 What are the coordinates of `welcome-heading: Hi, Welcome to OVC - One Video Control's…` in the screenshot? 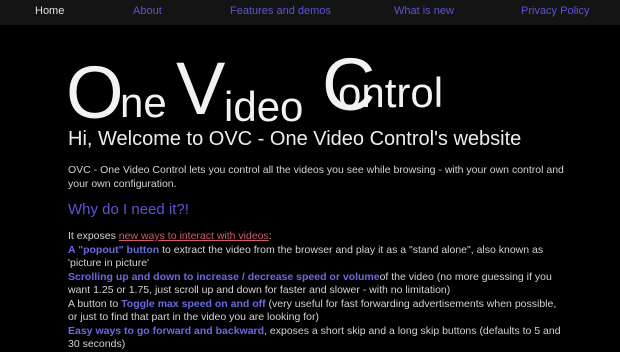 It's located at (295, 139).